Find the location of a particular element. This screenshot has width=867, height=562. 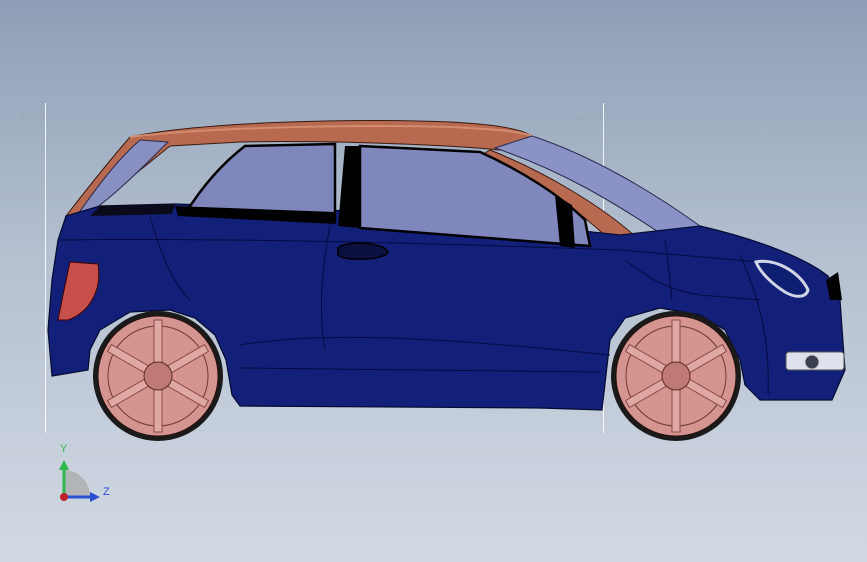

wheel-rear is located at coordinates (158, 376).